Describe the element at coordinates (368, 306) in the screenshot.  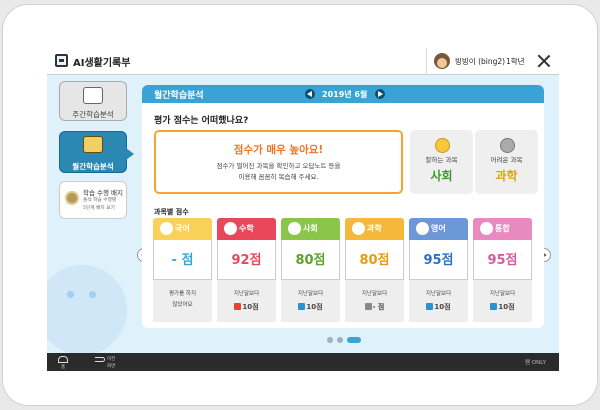
I see `dash-icon` at that location.